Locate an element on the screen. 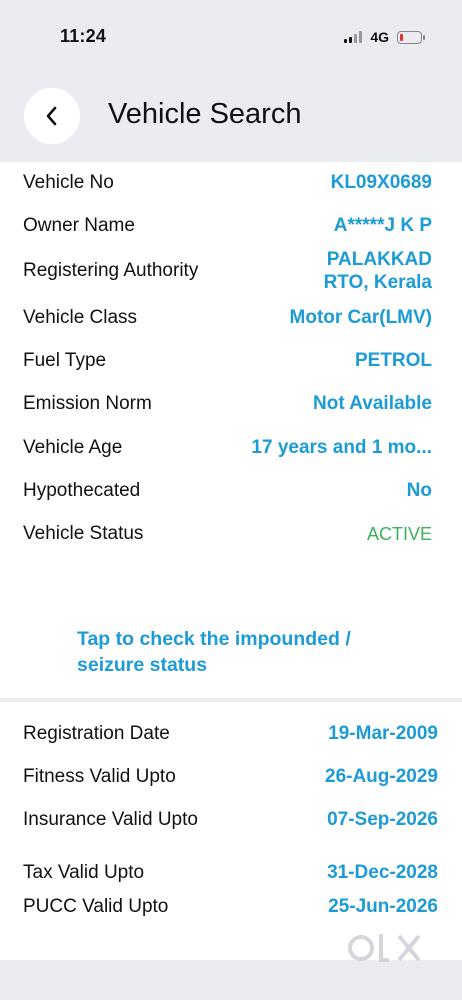 The width and height of the screenshot is (462, 1000). date-value: 25-Jun-2026 is located at coordinates (383, 906).